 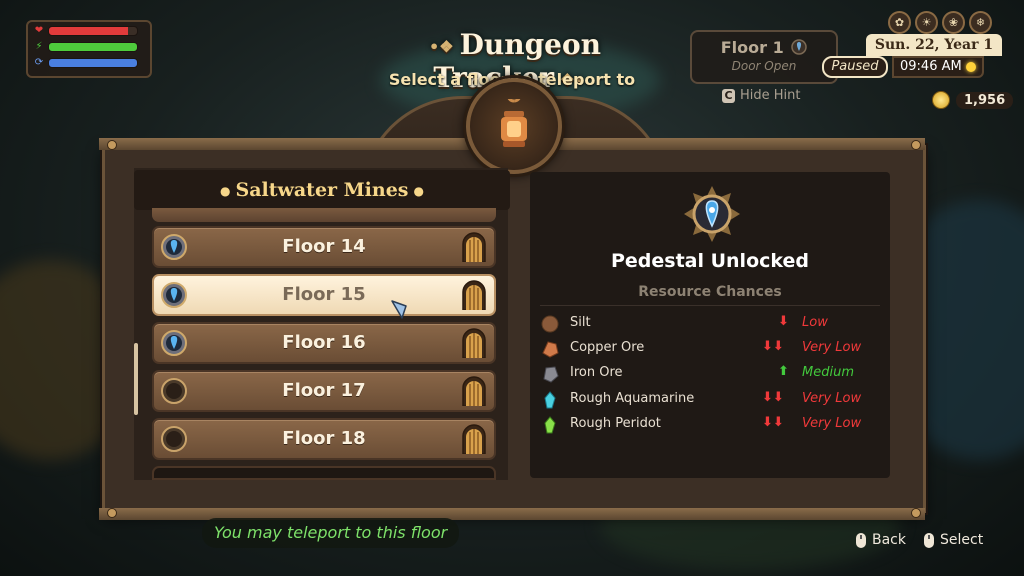 I want to click on floor-label: Floor 15, so click(x=324, y=294).